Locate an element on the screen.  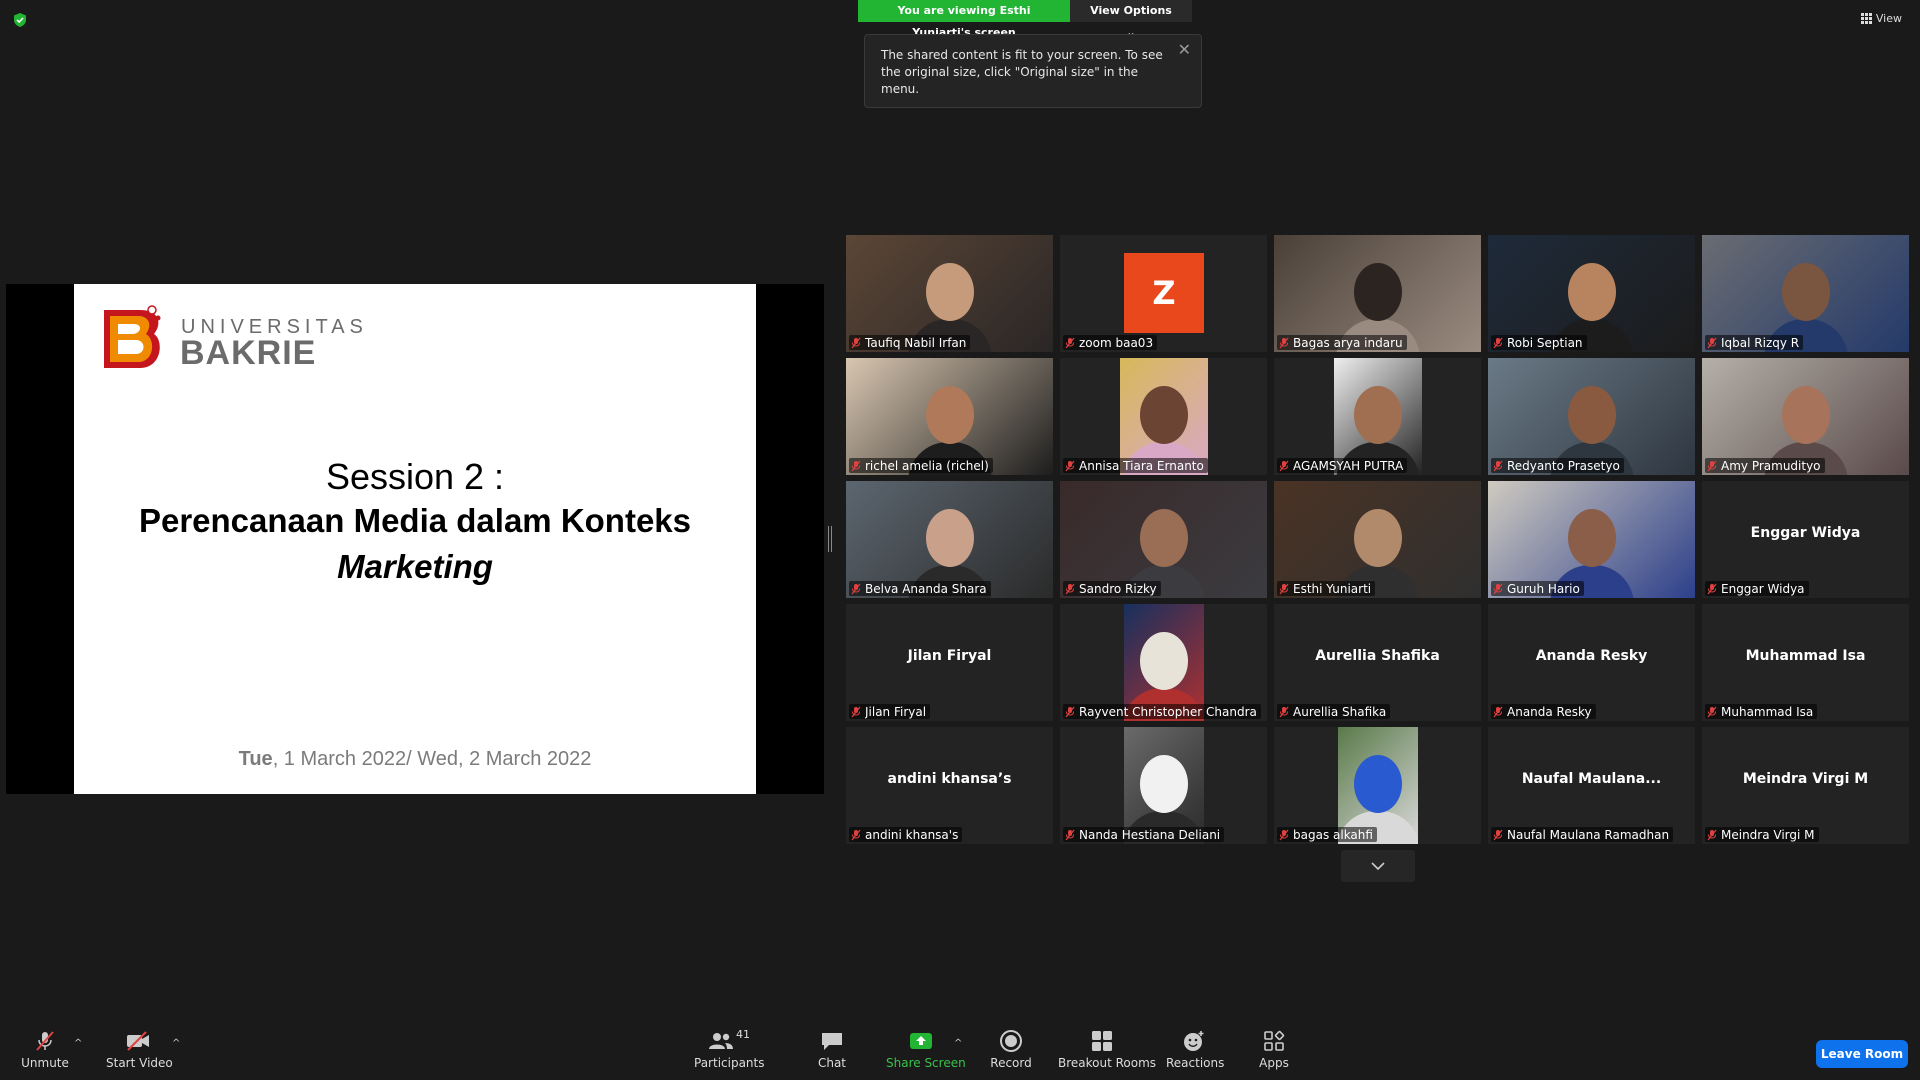
participants-label: Participants is located at coordinates (729, 1063).